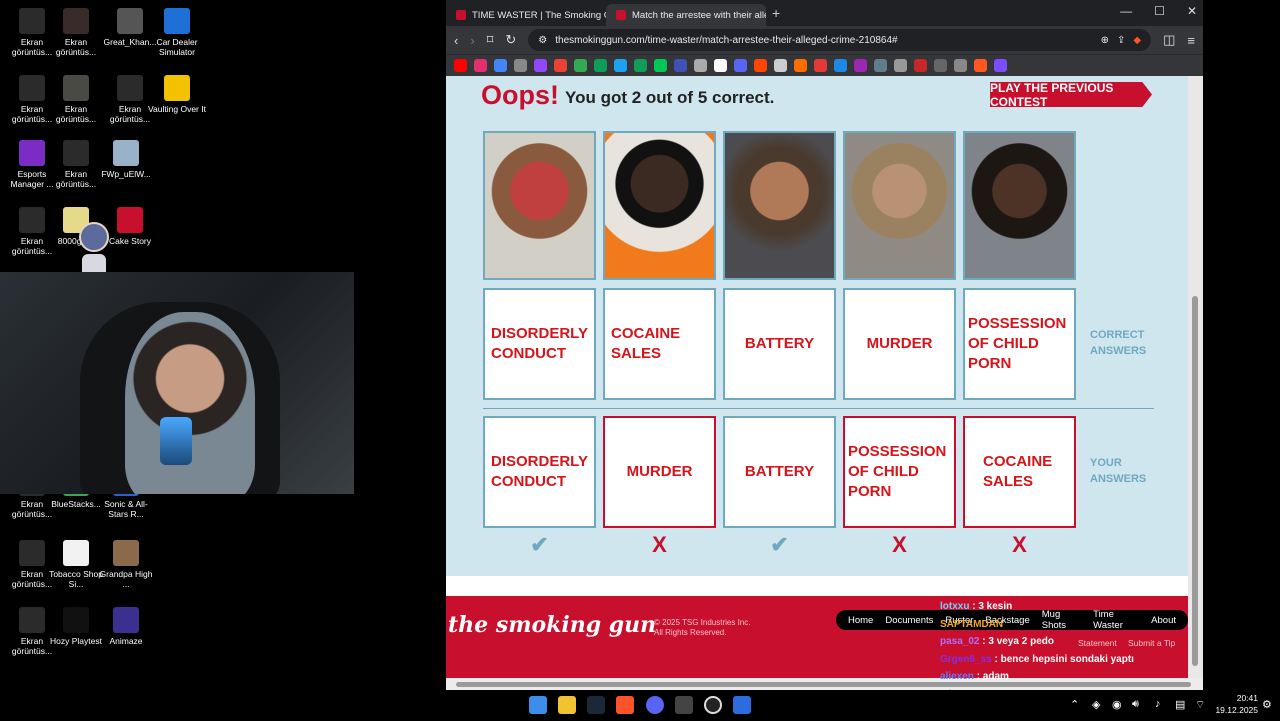  Describe the element at coordinates (552, 625) in the screenshot. I see `tsg-logo: the smoking gun` at that location.